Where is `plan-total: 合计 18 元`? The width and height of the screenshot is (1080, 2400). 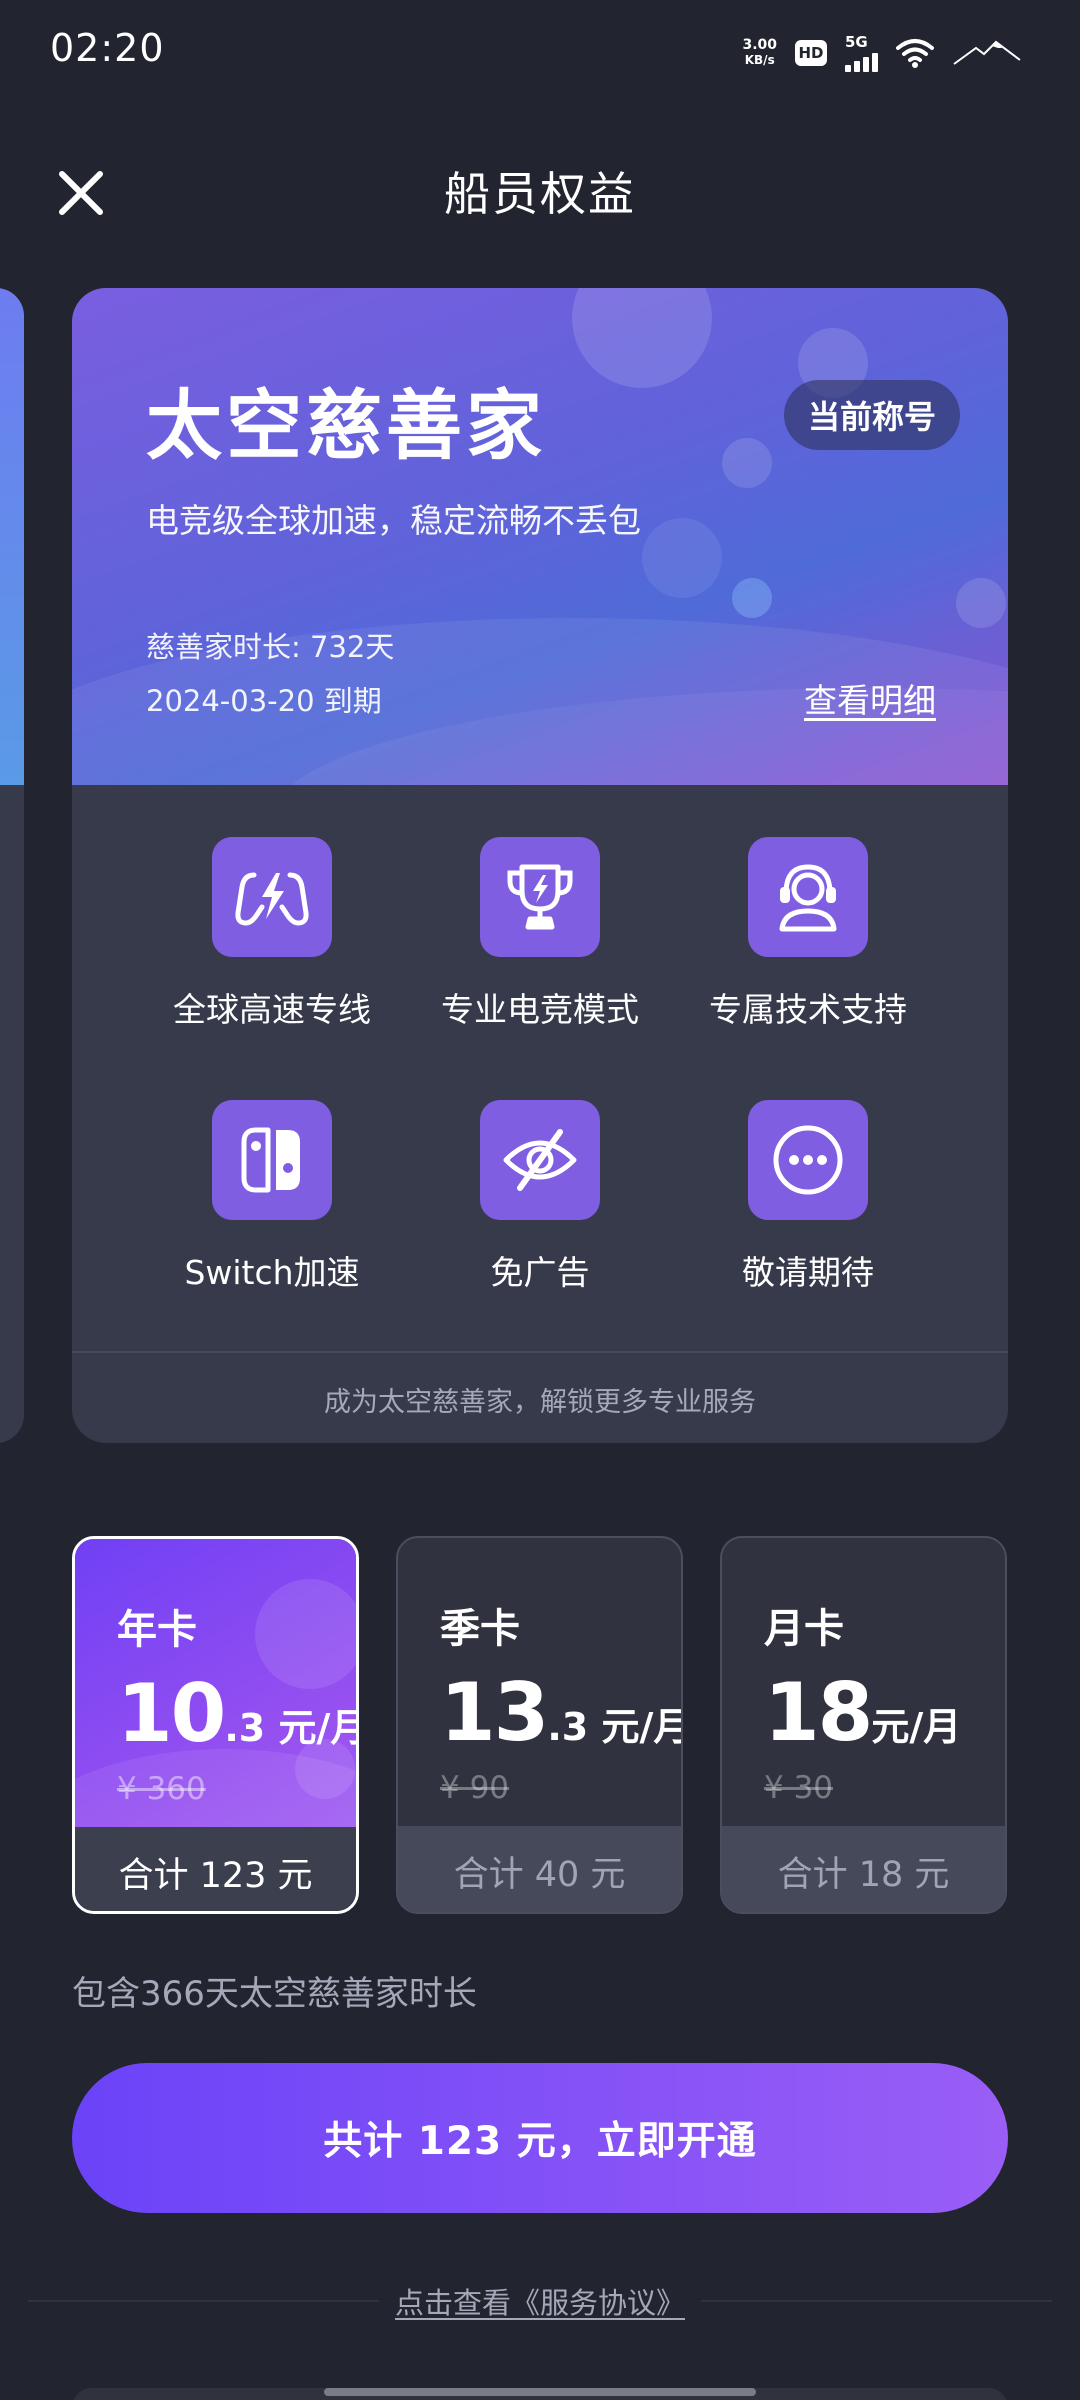 plan-total: 合计 18 元 is located at coordinates (863, 1869).